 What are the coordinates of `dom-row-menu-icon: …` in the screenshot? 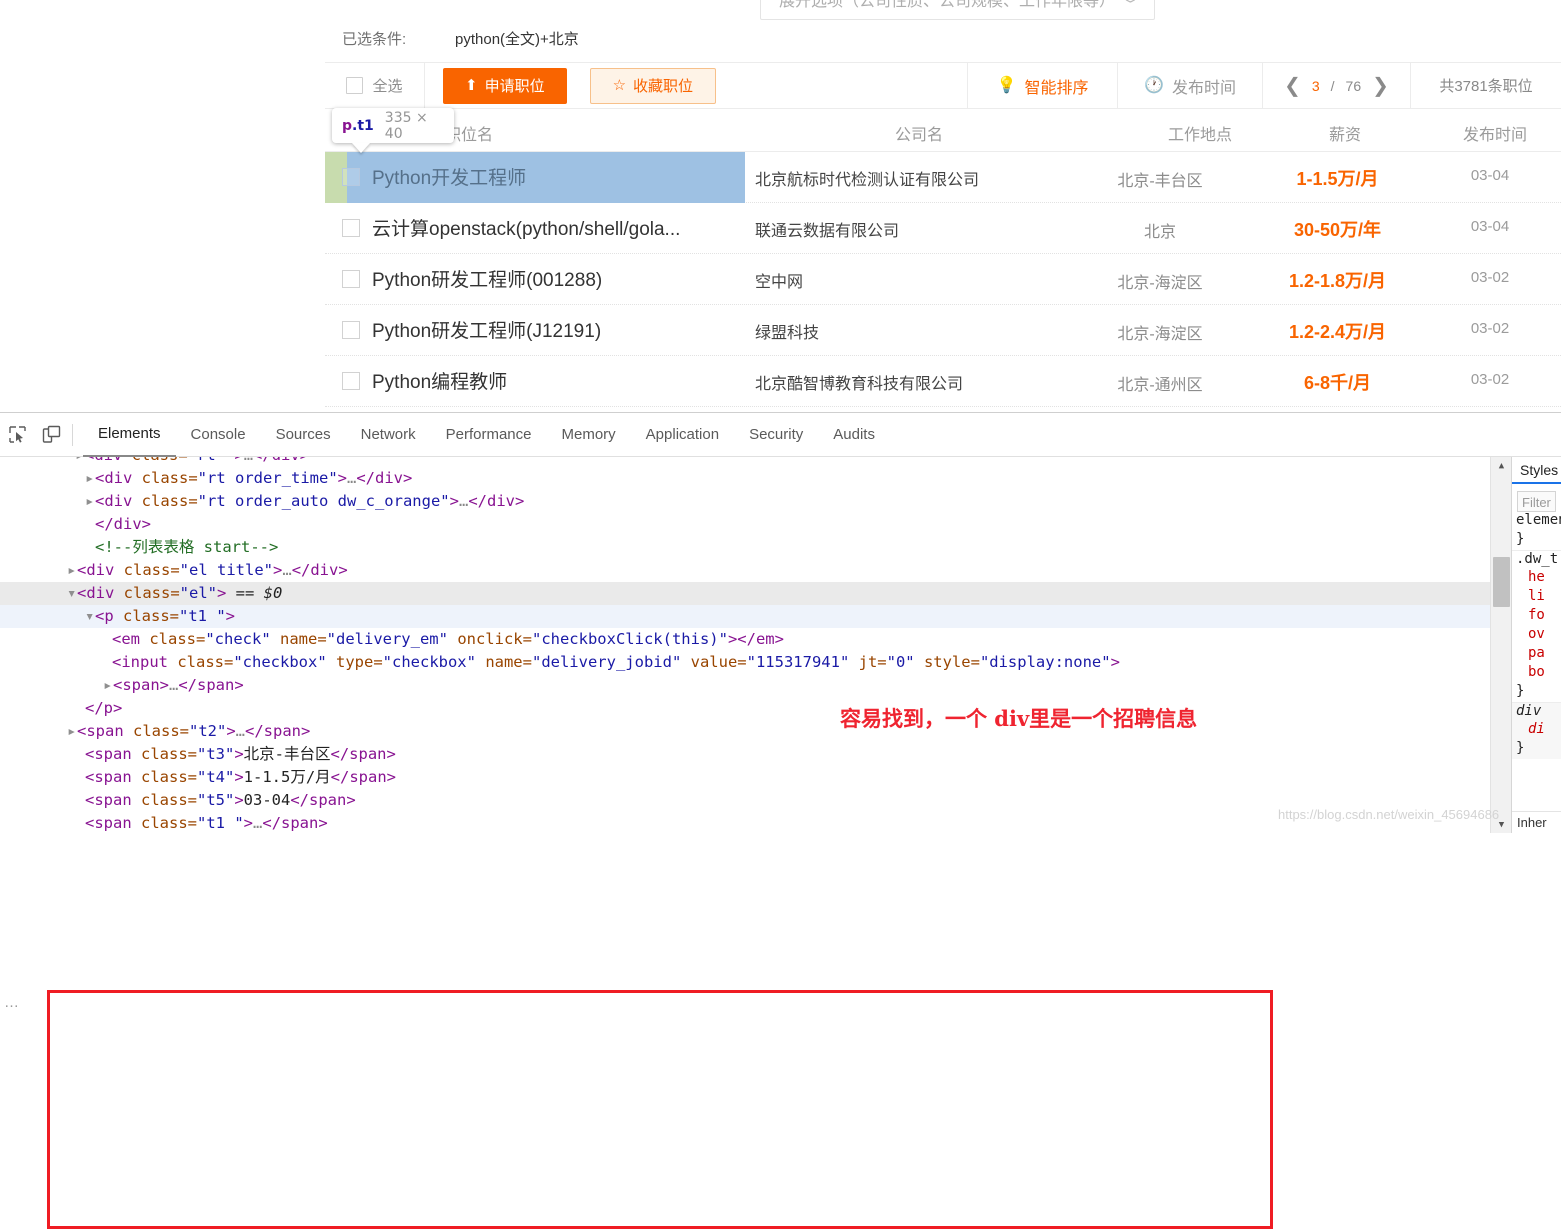 It's located at (12, 1002).